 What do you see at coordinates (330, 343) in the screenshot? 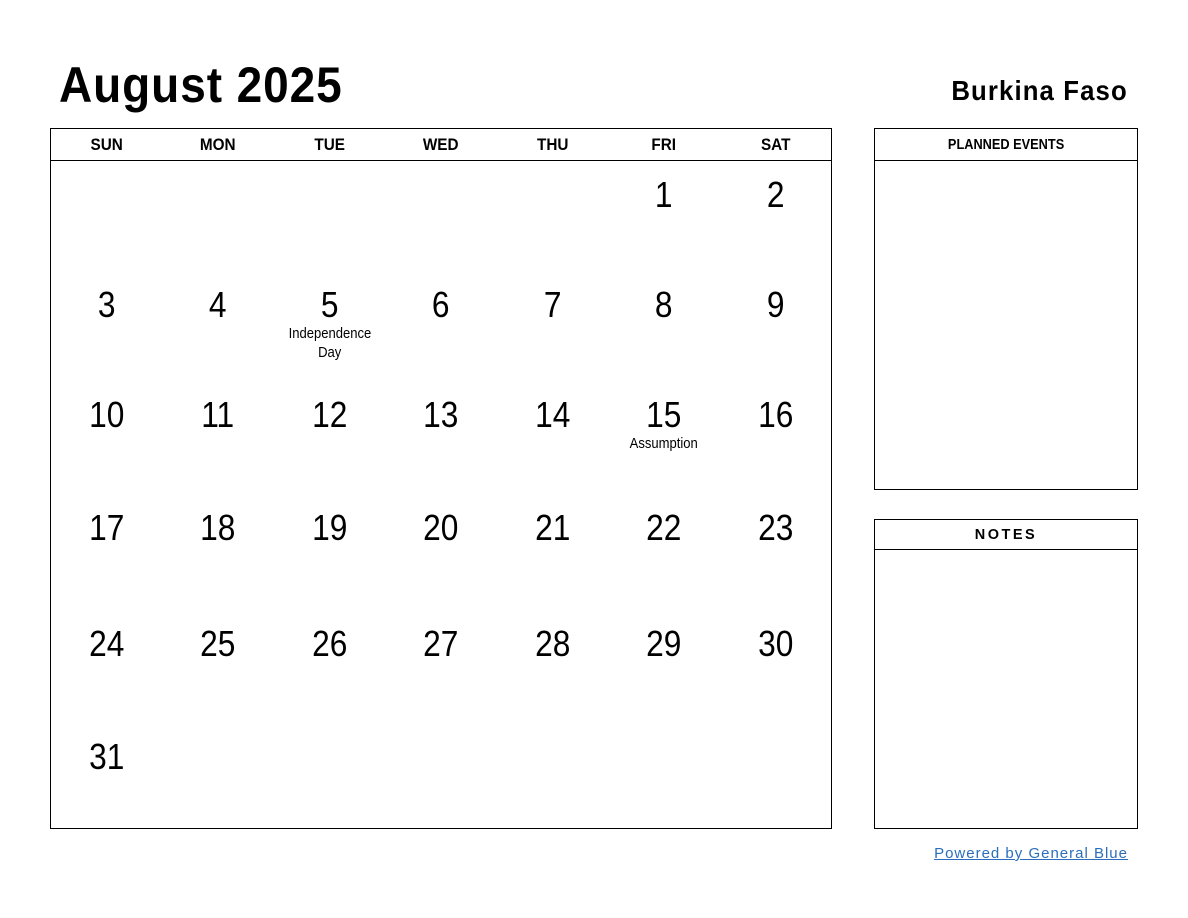
I see `holiday-label: Independence Day` at bounding box center [330, 343].